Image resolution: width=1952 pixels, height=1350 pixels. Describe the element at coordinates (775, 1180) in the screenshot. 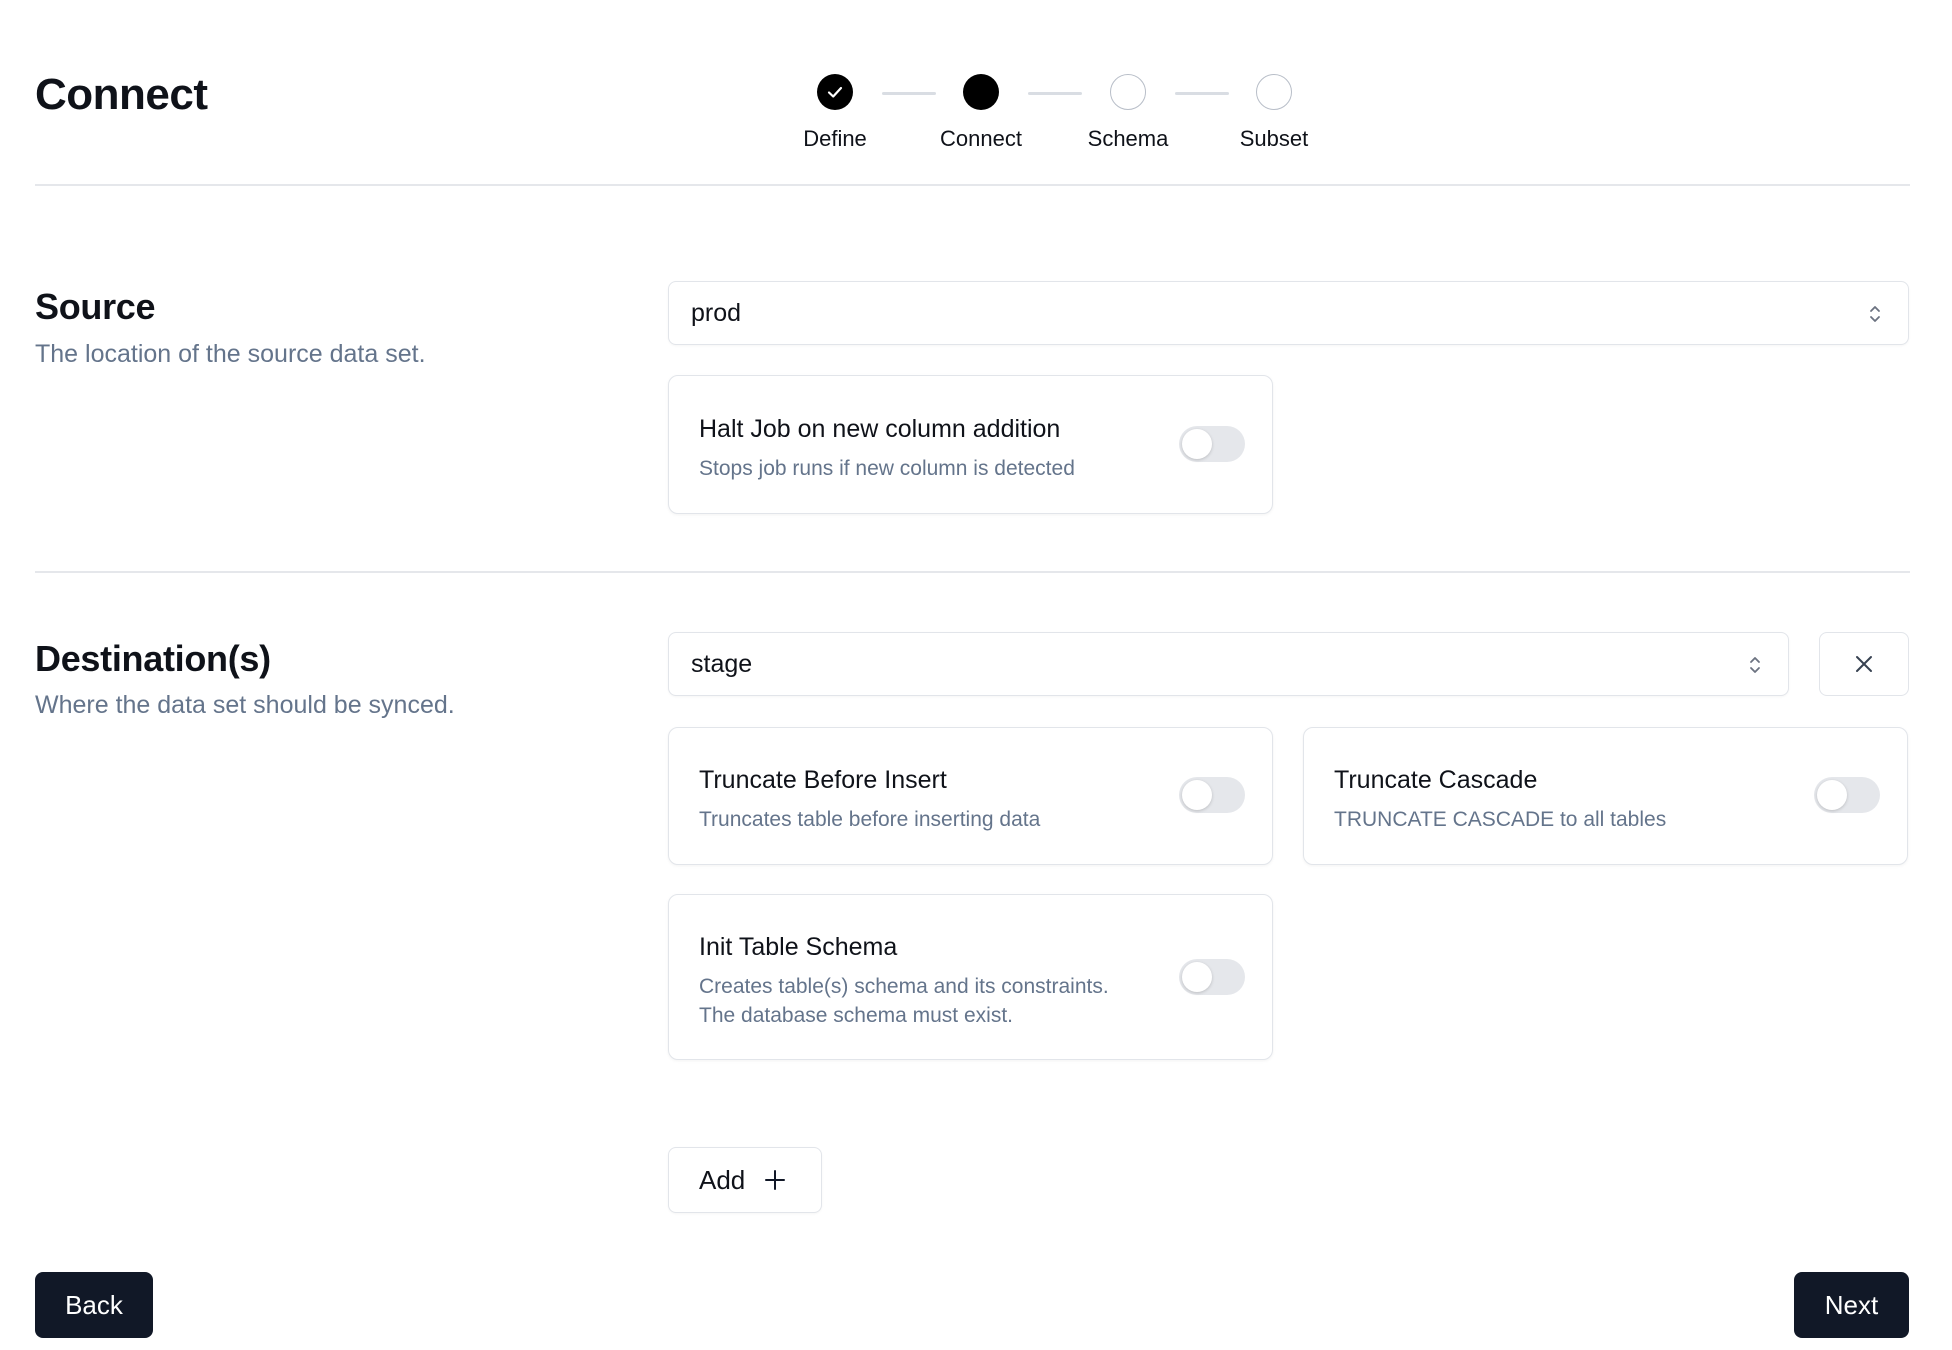

I see `plus-icon` at that location.